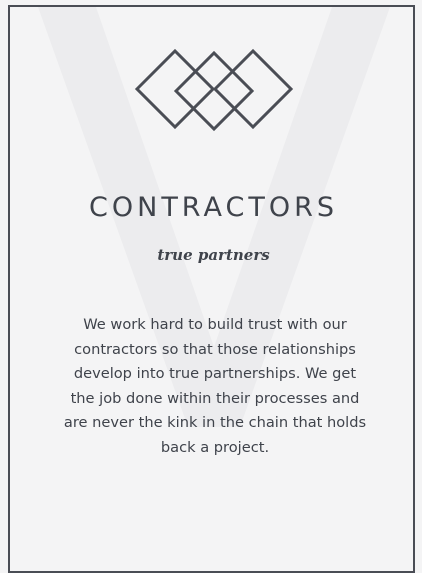 Image resolution: width=422 pixels, height=573 pixels. I want to click on card-title: CONTRACTORS, so click(213, 207).